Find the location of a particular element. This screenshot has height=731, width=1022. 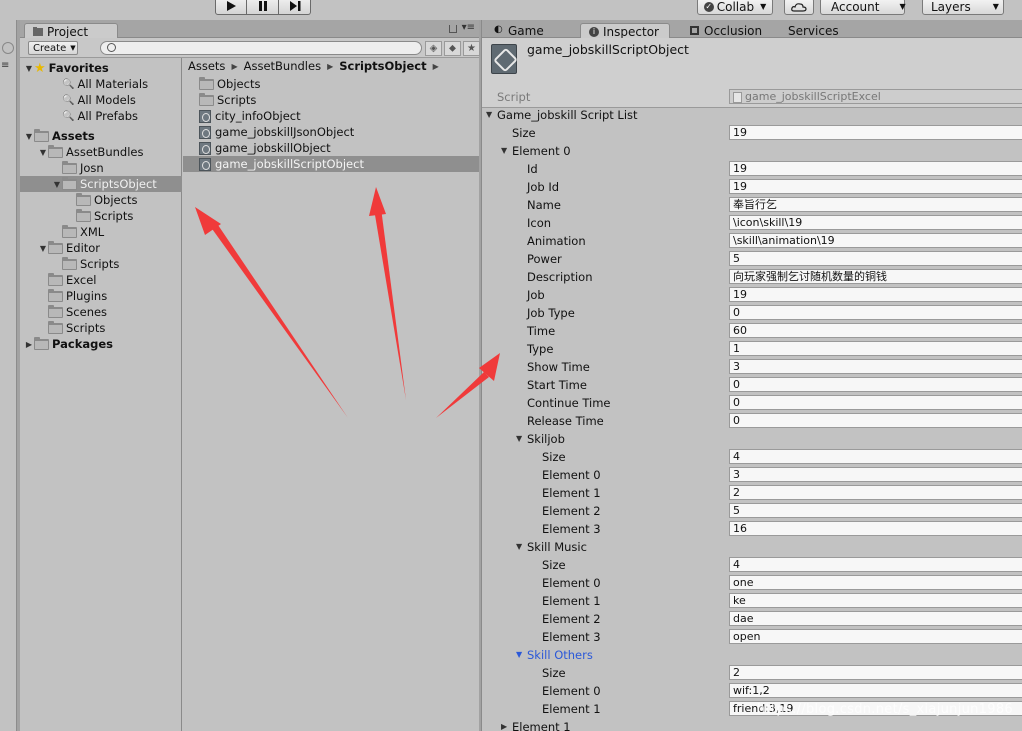

menu-icon: ≡ is located at coordinates (5, 65).